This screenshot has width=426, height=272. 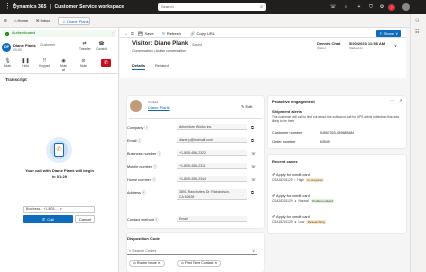 I want to click on expand-header-icon: ∨, so click(x=395, y=45).